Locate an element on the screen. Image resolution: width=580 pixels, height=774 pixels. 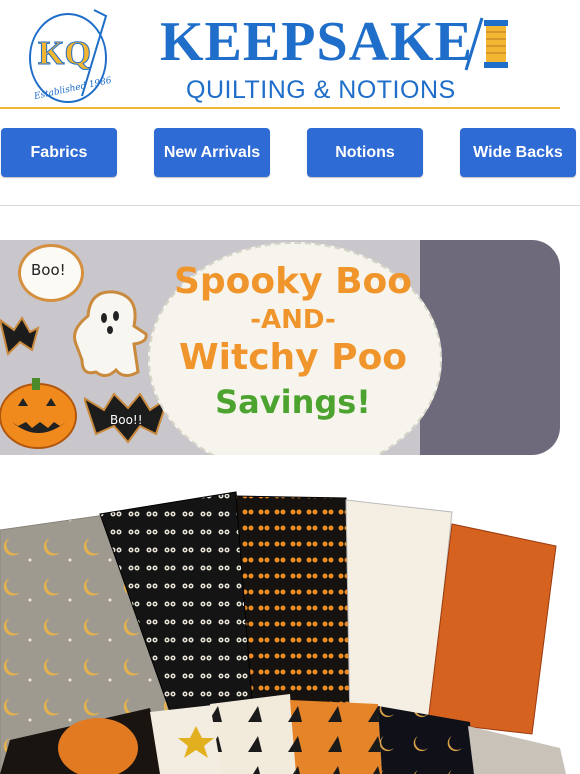
bat-cookie-text: Boo!! is located at coordinates (126, 420).